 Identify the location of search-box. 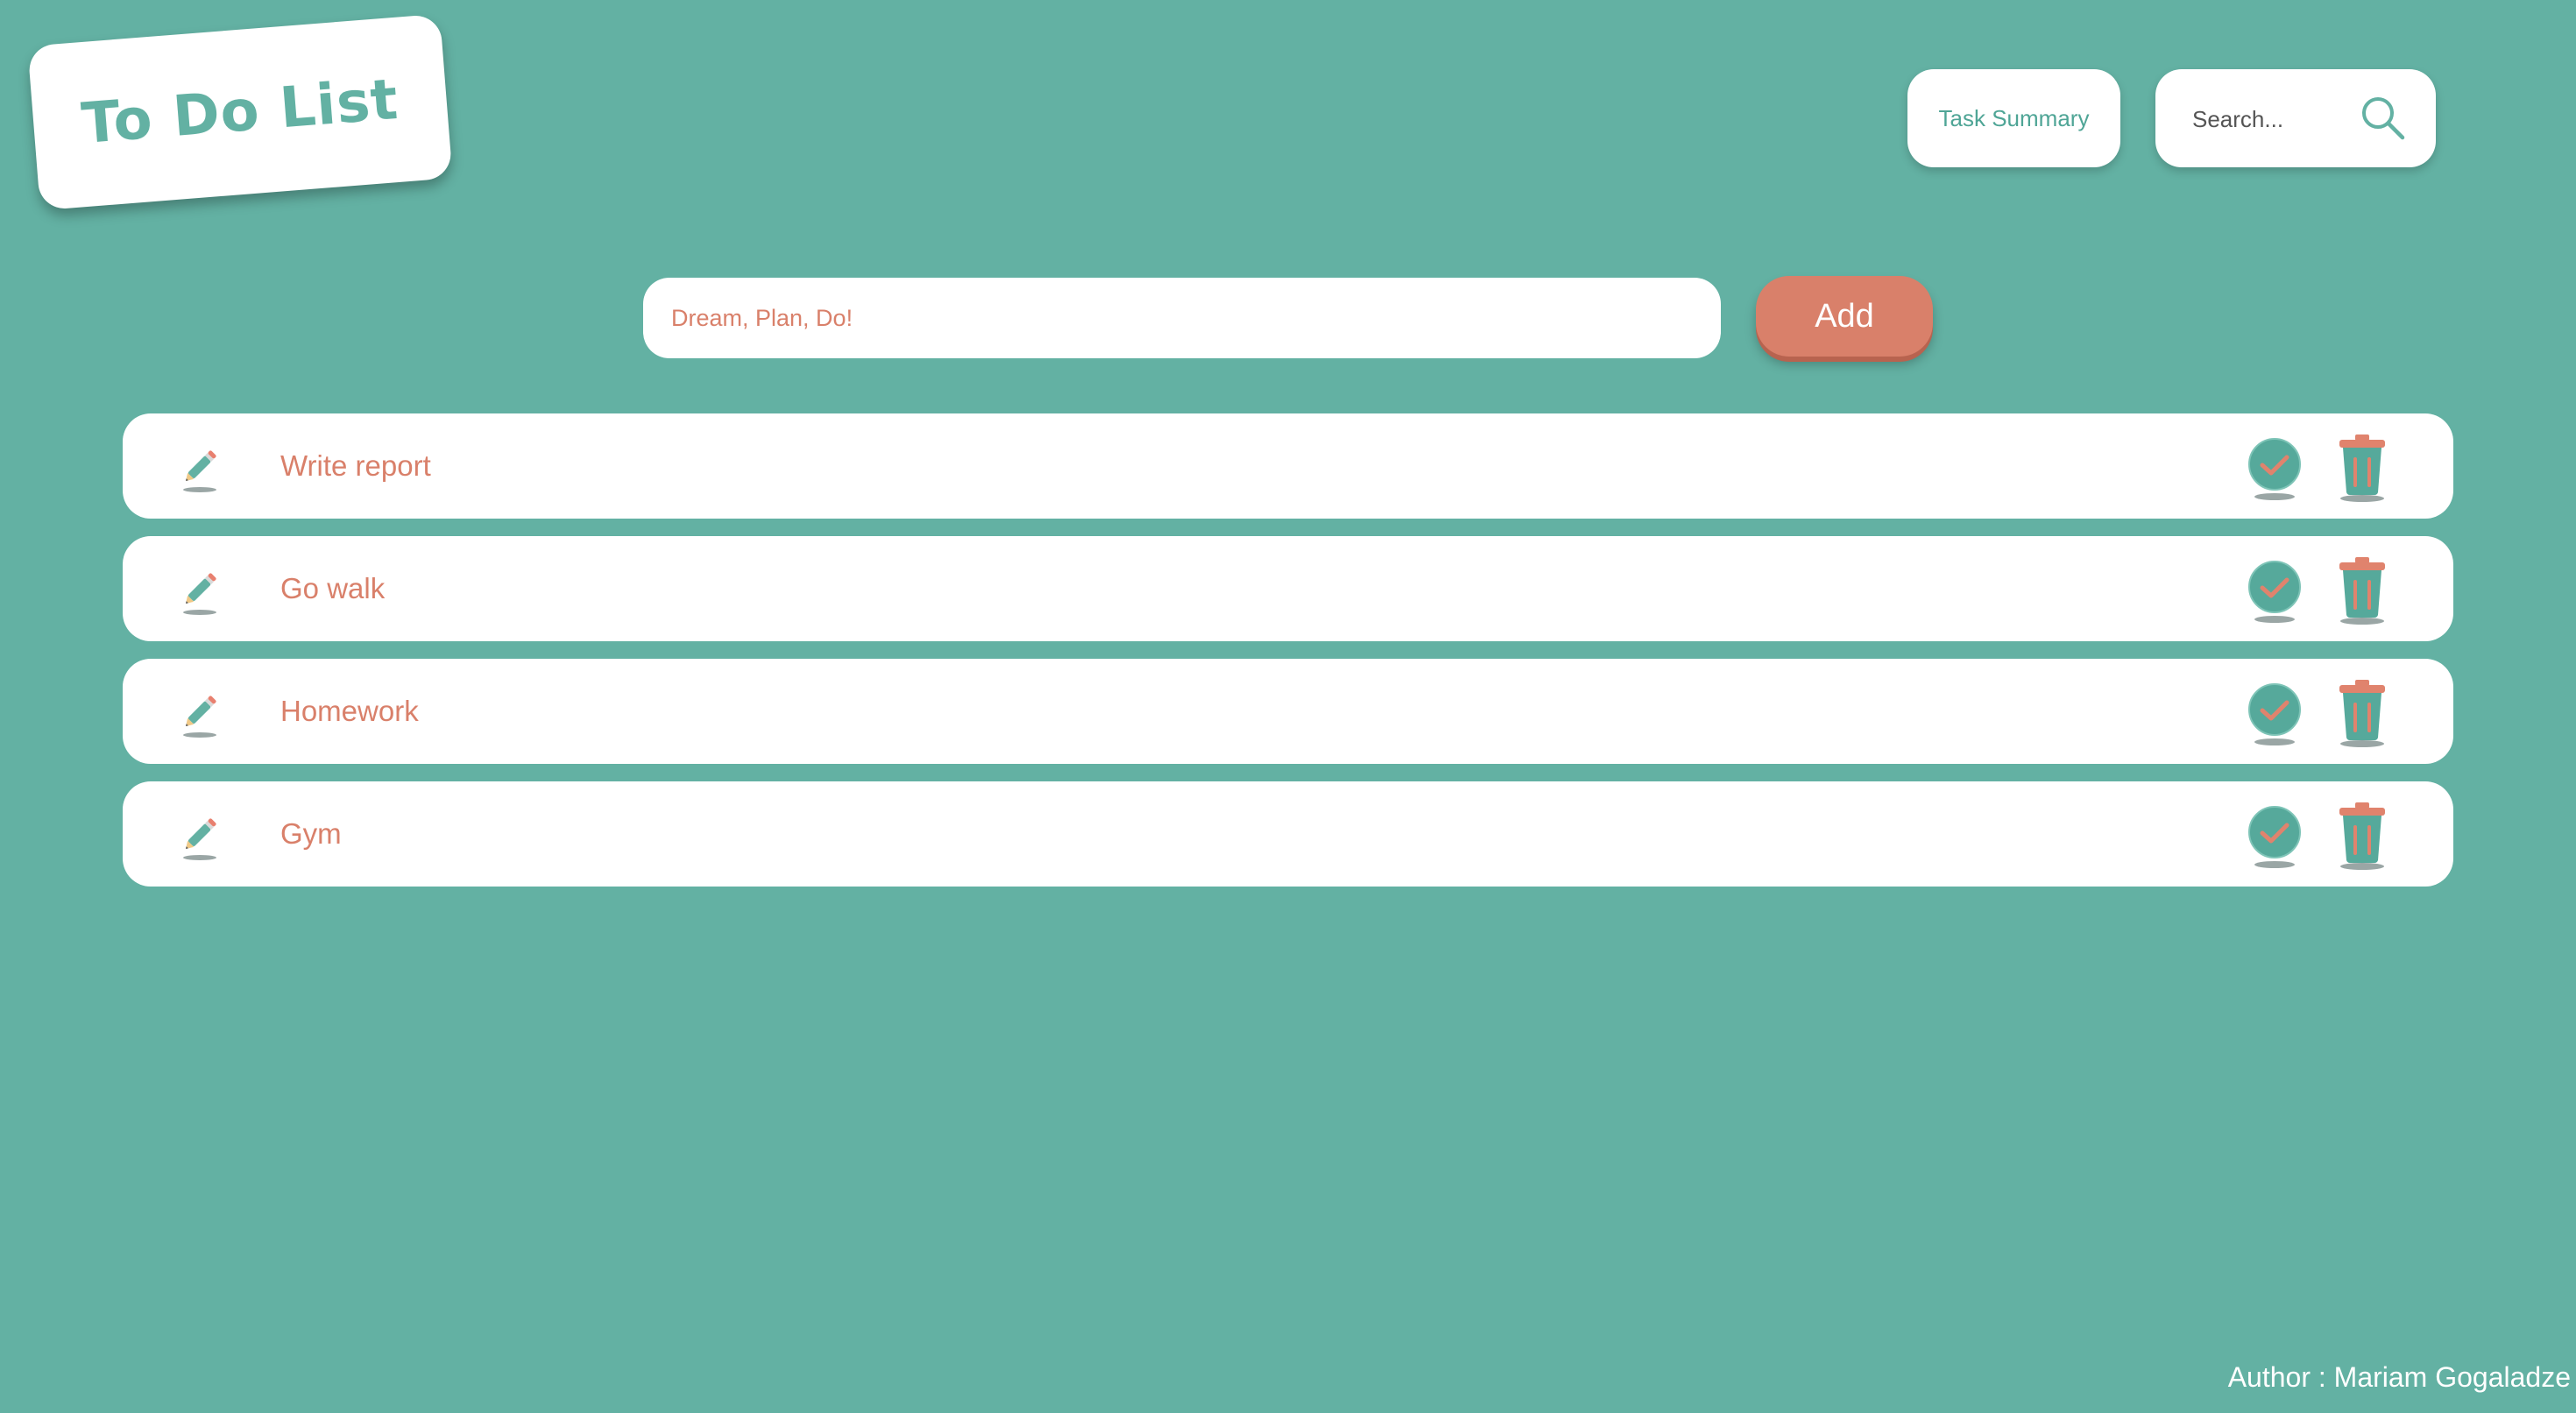
(2295, 118).